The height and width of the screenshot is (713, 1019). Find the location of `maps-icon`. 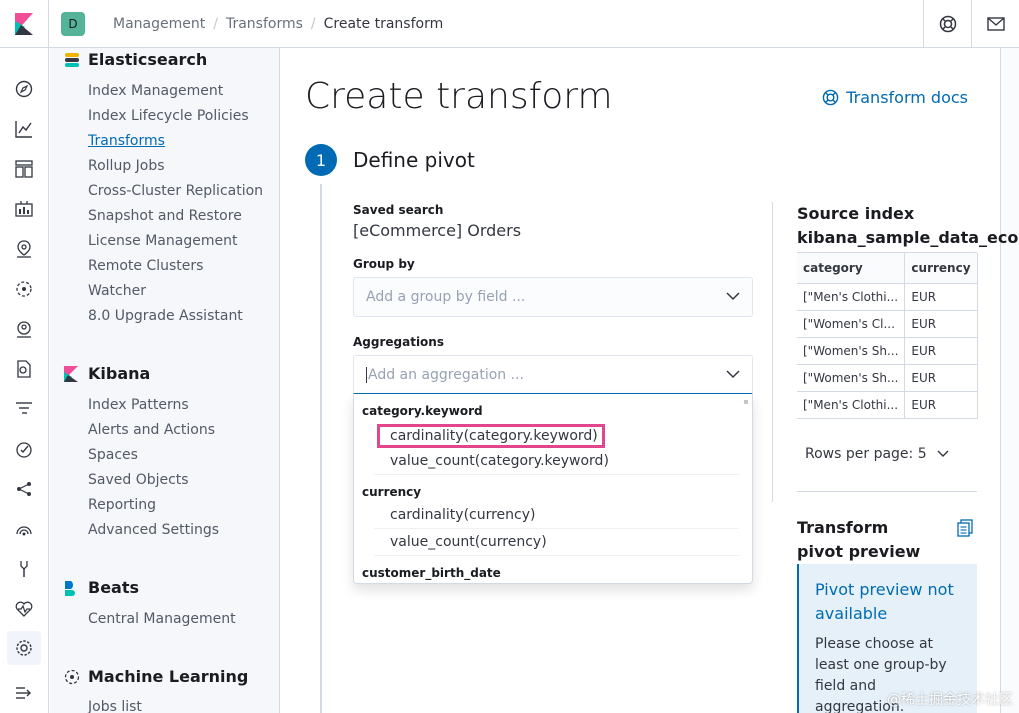

maps-icon is located at coordinates (24, 249).